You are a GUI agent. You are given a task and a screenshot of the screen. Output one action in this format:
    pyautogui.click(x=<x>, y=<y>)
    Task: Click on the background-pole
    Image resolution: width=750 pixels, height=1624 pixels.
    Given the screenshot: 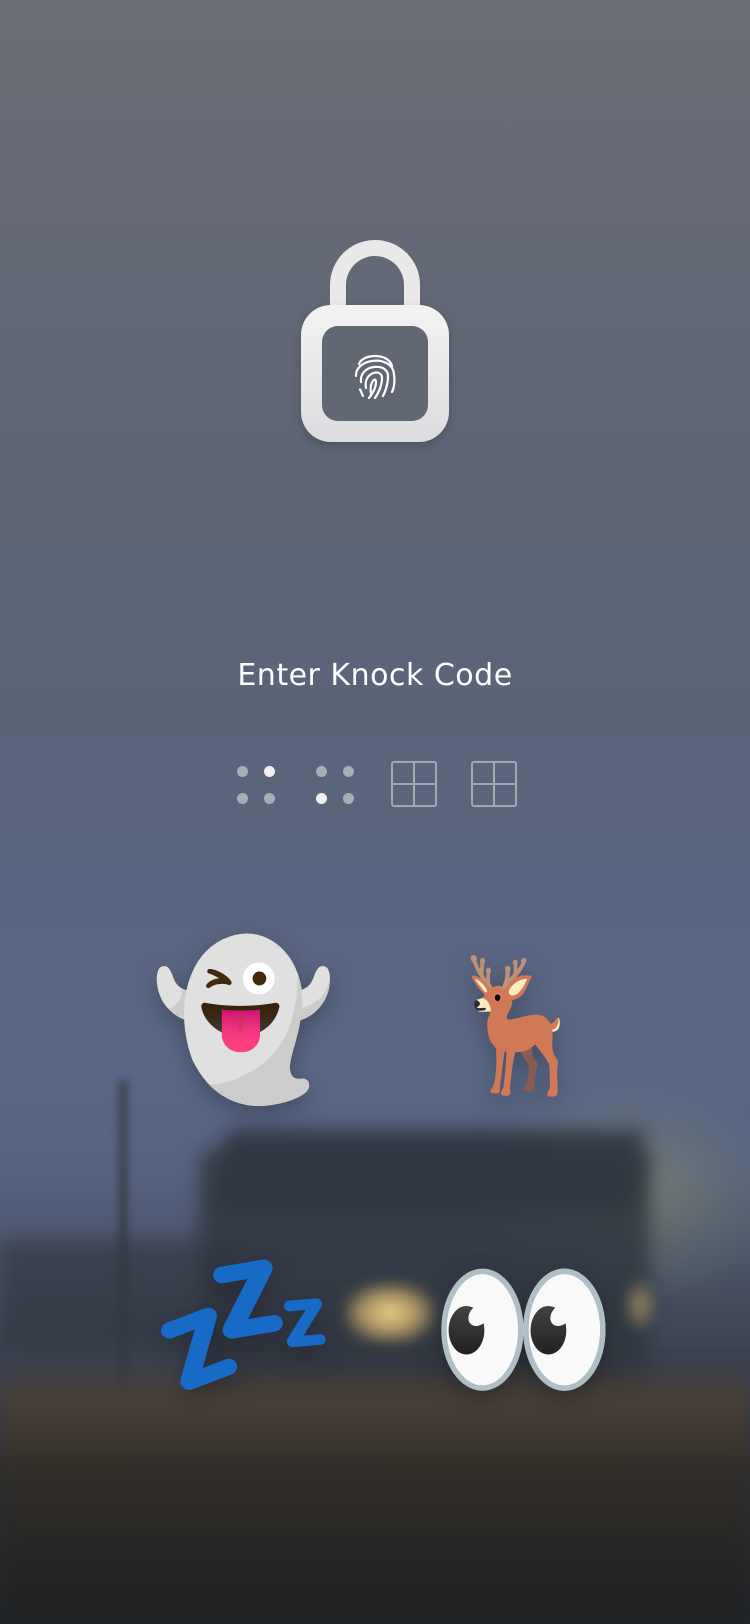 What is the action you would take?
    pyautogui.click(x=123, y=1240)
    